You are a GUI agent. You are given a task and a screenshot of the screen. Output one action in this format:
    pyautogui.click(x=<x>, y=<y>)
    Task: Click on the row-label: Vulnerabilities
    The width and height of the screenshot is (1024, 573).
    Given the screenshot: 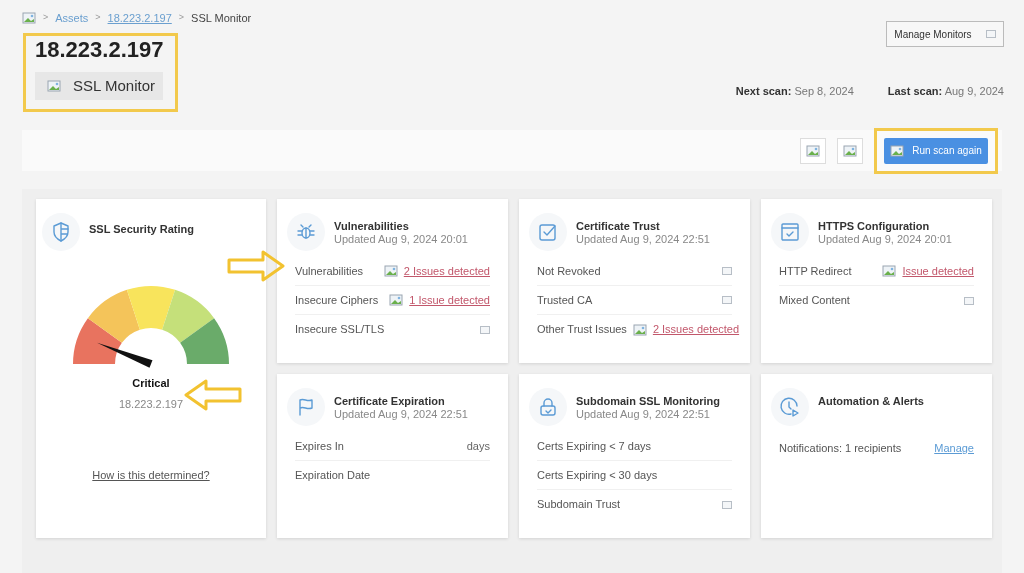 What is the action you would take?
    pyautogui.click(x=329, y=271)
    